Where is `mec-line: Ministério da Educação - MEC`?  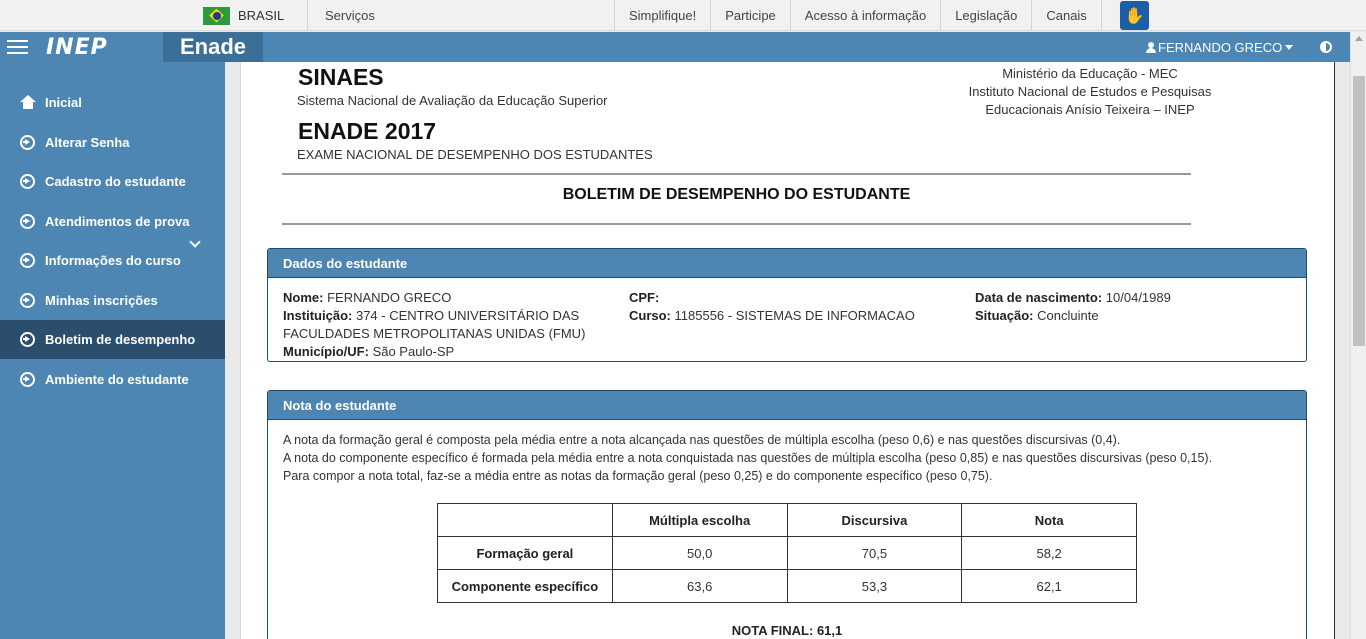
mec-line: Ministério da Educação - MEC is located at coordinates (1090, 73).